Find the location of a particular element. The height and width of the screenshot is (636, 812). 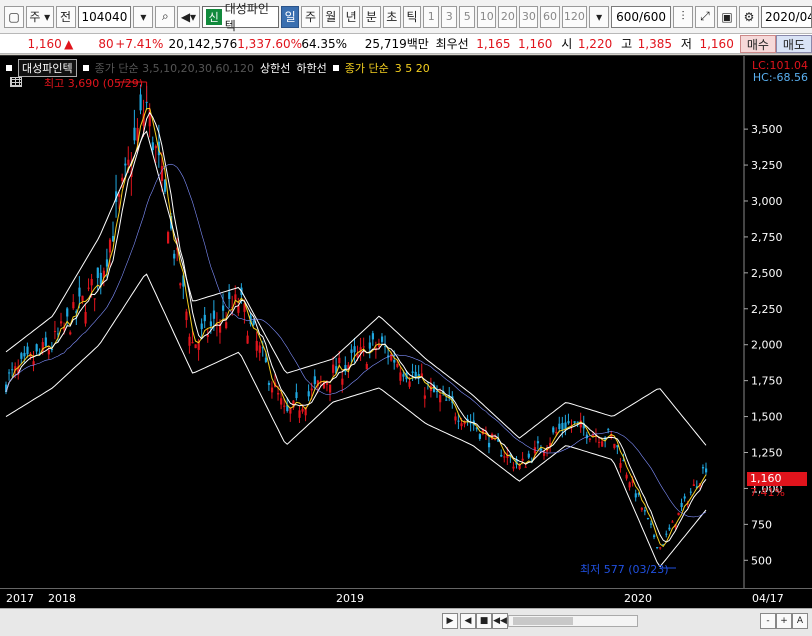

up-arrow-icon: ▲ is located at coordinates (69, 43).